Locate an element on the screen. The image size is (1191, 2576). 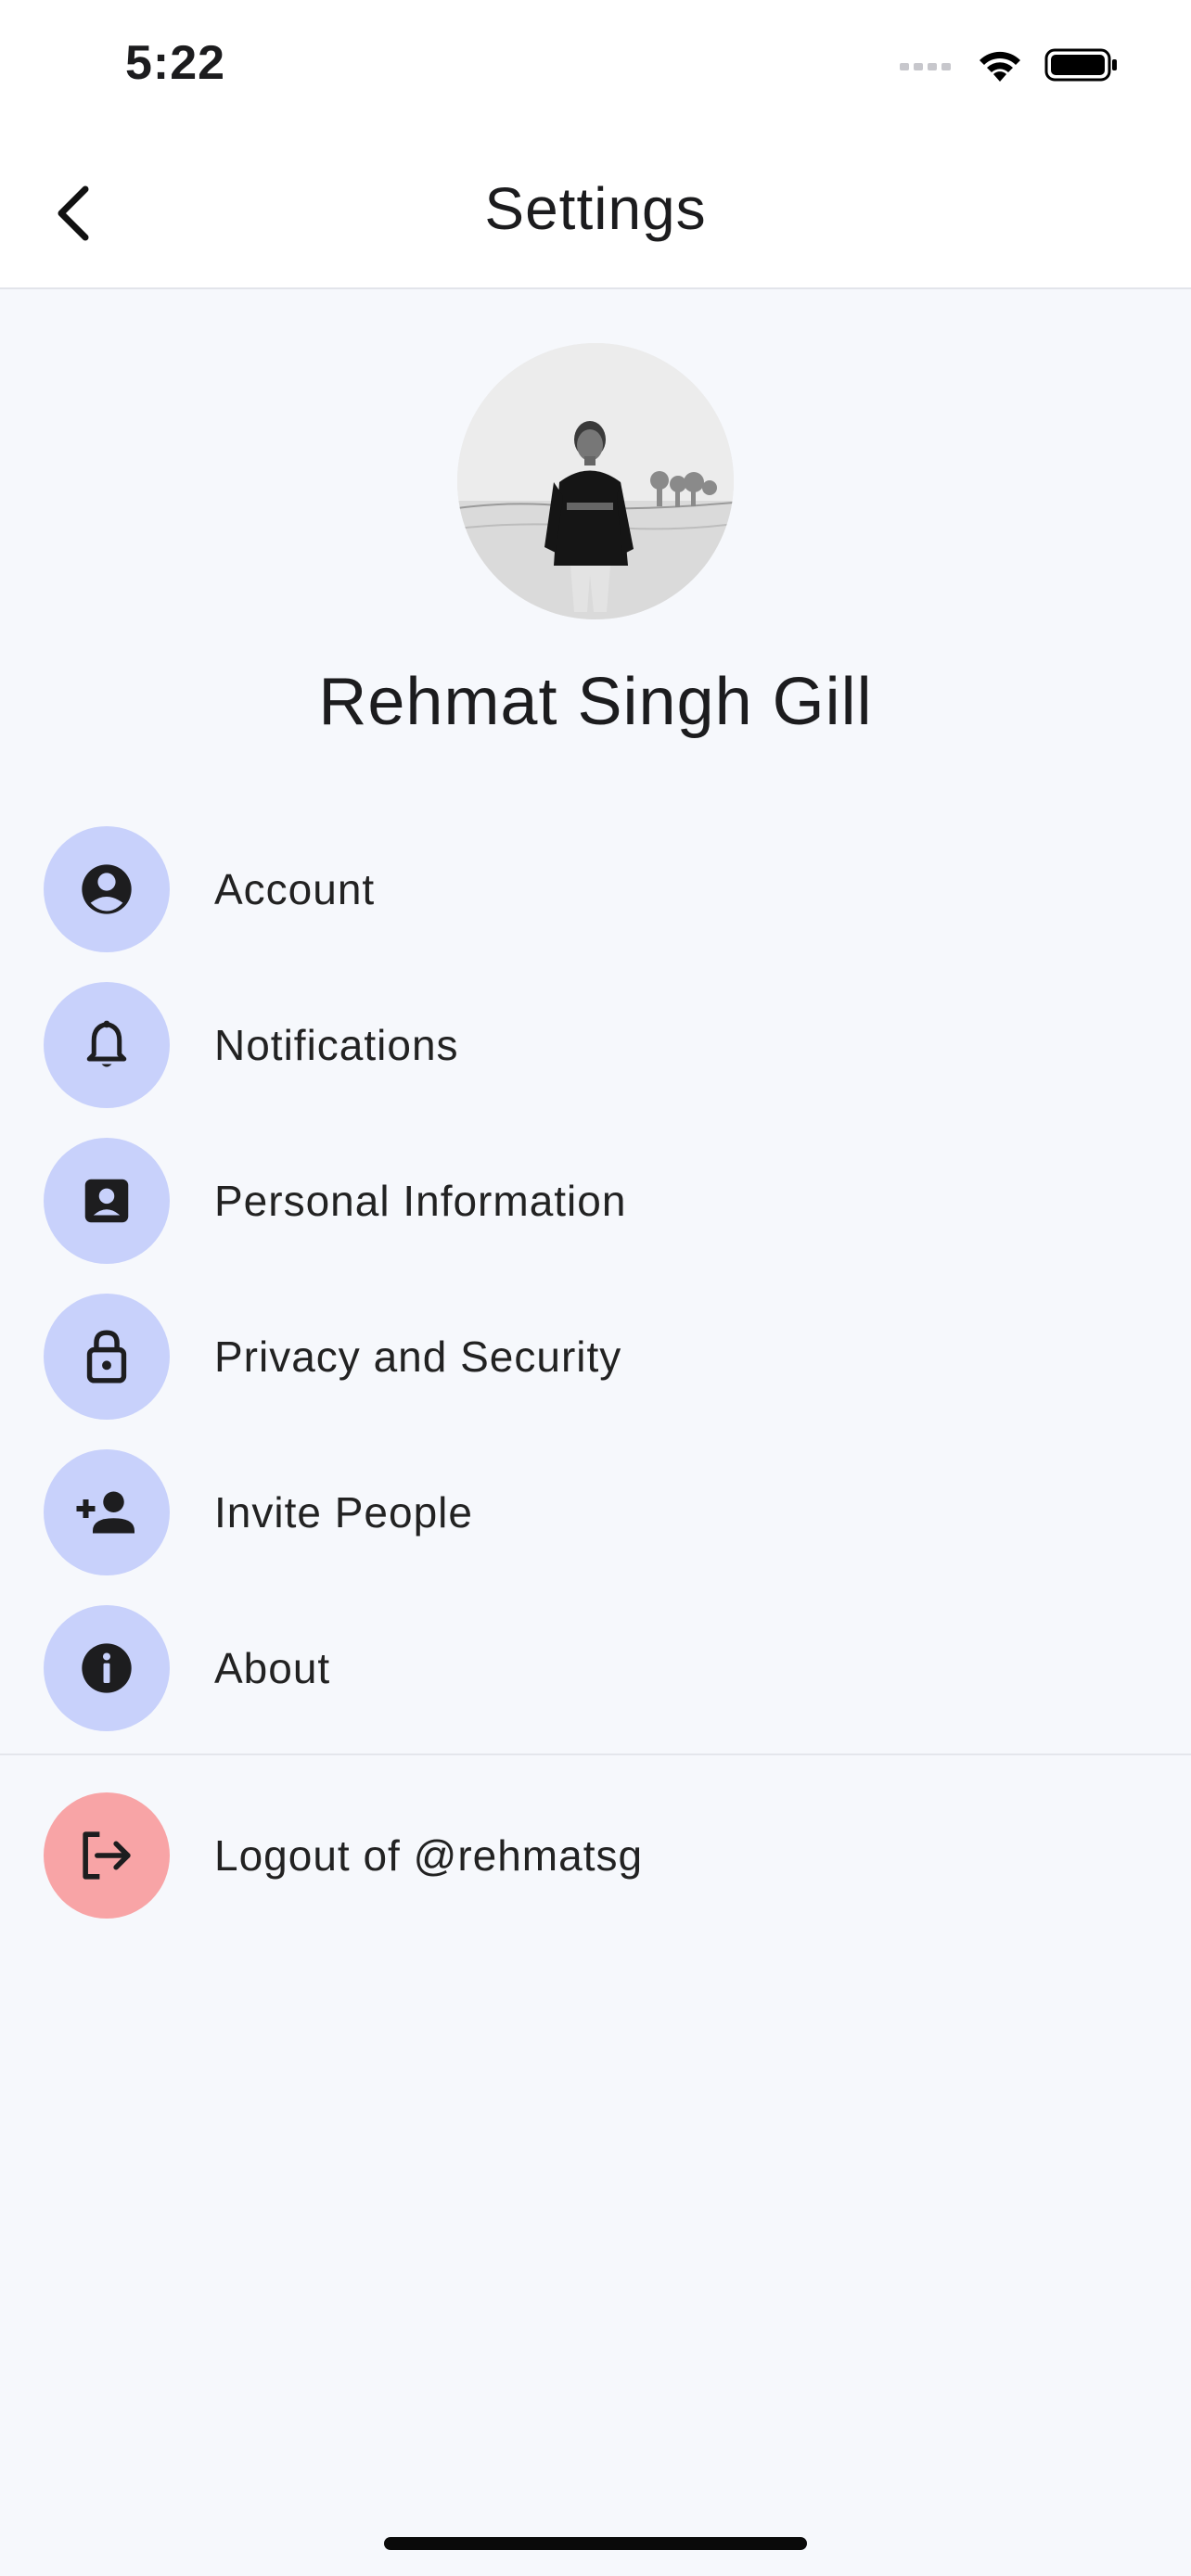
menu-item-label: Privacy and Security is located at coordinates (418, 1357).